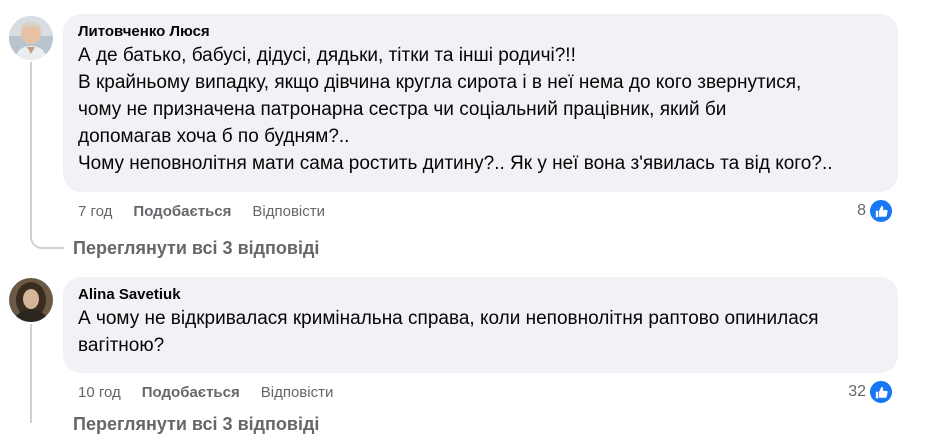  Describe the element at coordinates (214, 136) in the screenshot. I see `comment-text-line: допомагав хоча б по будням?..` at that location.